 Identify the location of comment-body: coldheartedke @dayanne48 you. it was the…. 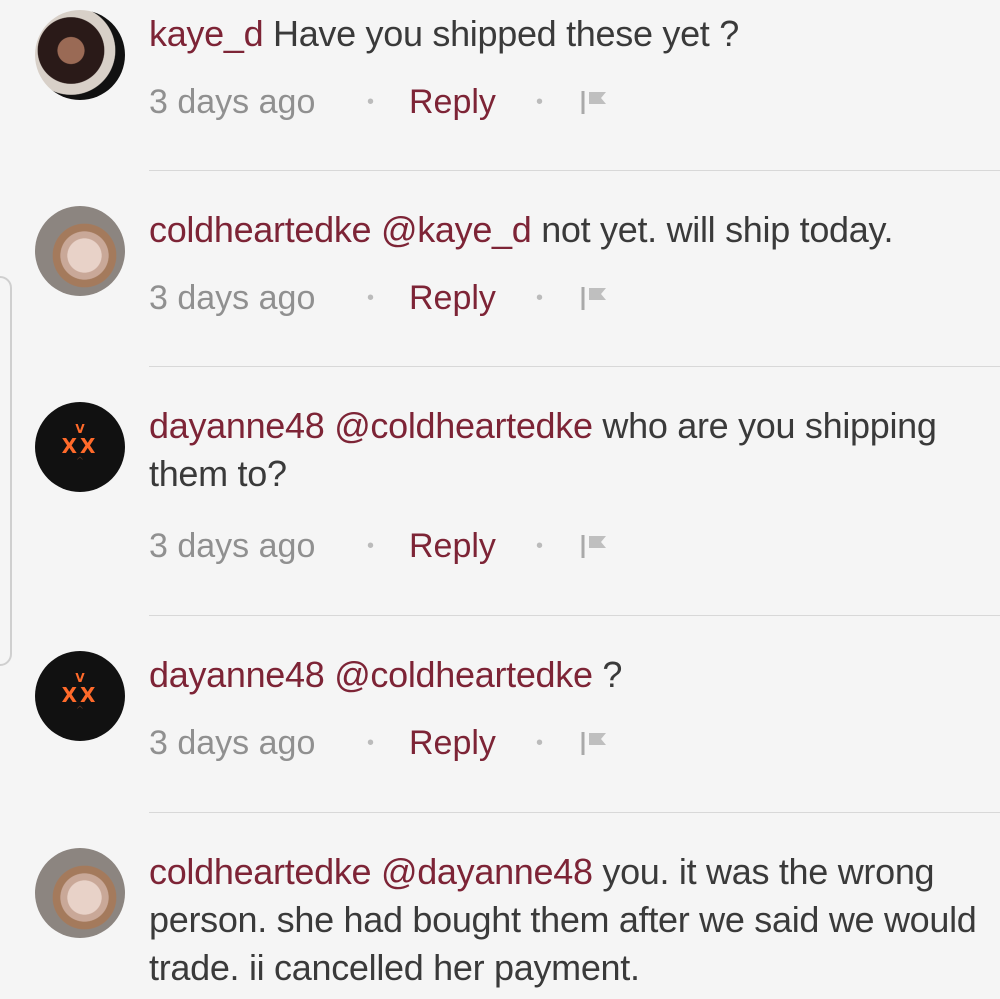
(571, 920).